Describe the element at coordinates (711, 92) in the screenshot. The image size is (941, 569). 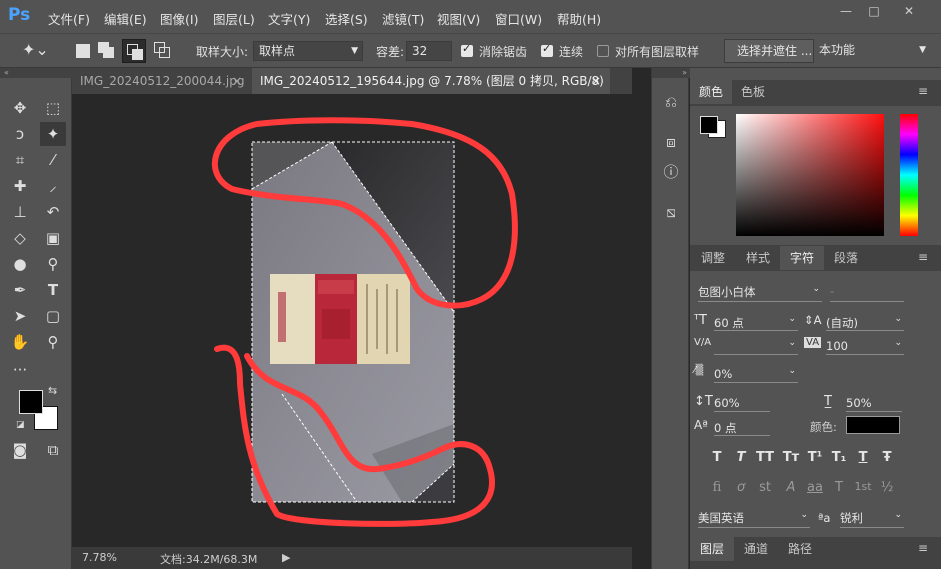
I see `tab-color: 颜色` at that location.